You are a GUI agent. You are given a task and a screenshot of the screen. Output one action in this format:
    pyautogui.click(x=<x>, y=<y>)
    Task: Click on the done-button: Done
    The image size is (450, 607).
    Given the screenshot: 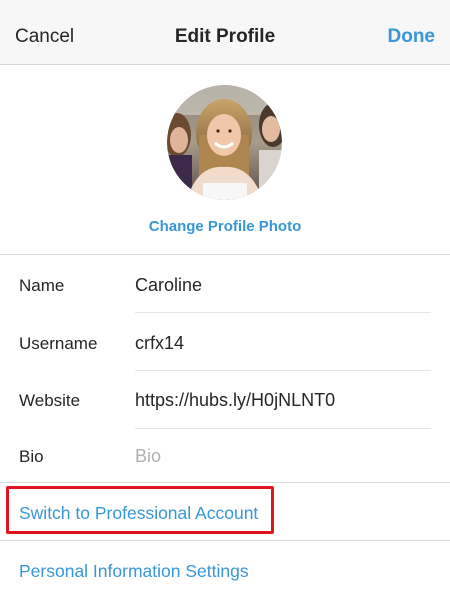 What is the action you would take?
    pyautogui.click(x=412, y=37)
    